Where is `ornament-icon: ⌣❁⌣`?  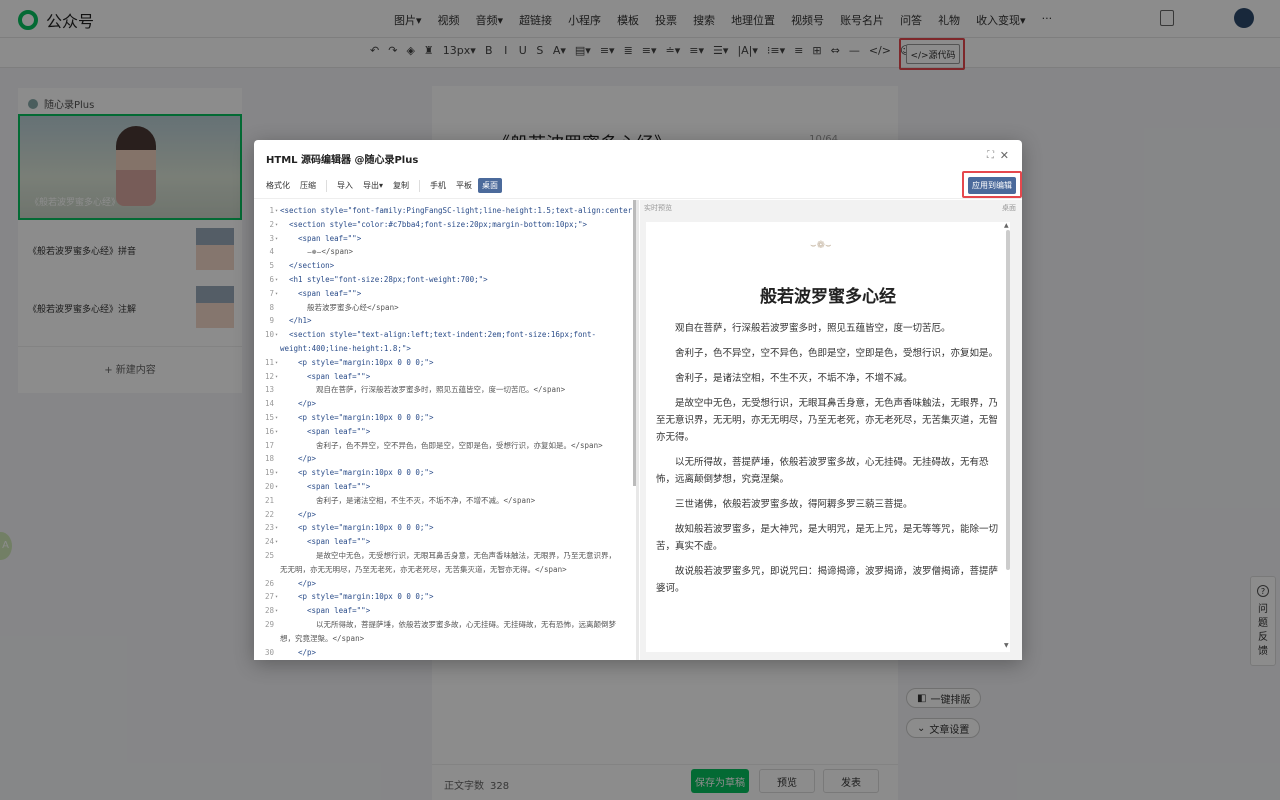
ornament-icon: ⌣❁⌣ is located at coordinates (821, 245).